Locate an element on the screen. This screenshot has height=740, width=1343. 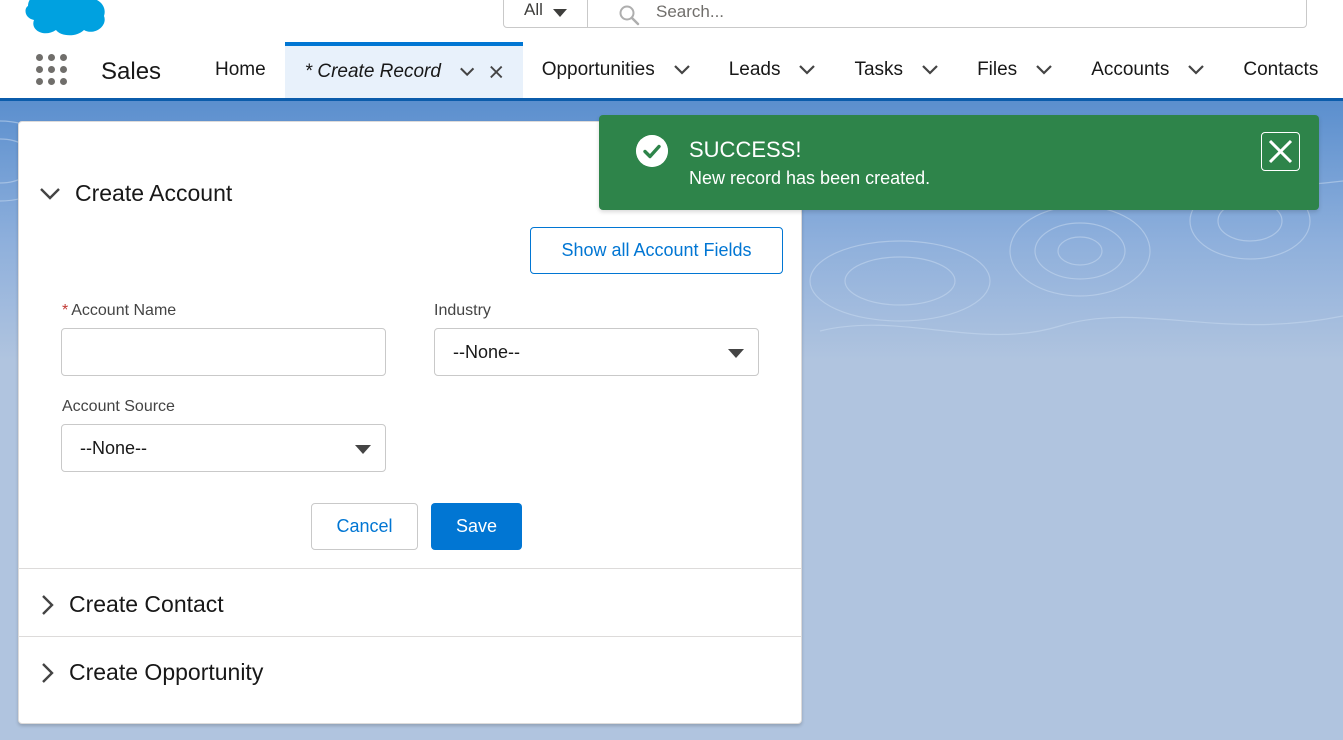
tab-create-record: * Create Record is located at coordinates (403, 70).